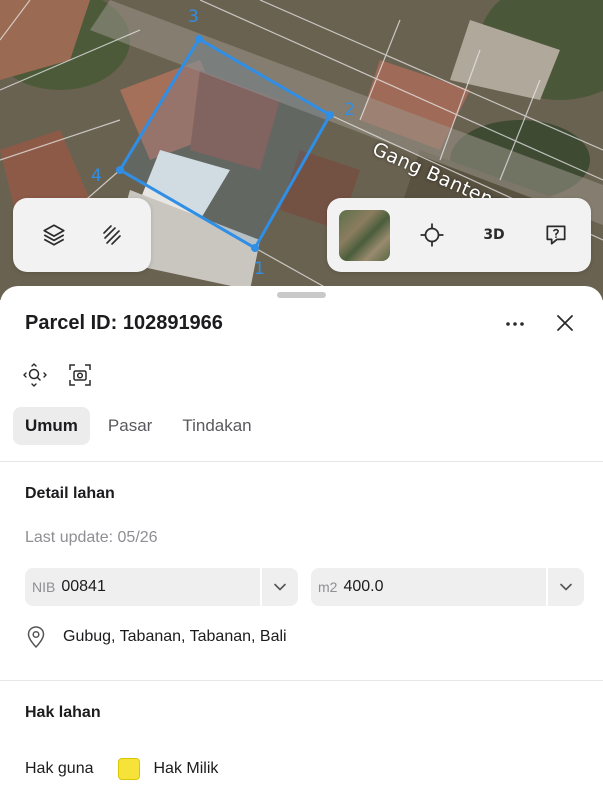  I want to click on 3d-toggle-button: 3D, so click(494, 235).